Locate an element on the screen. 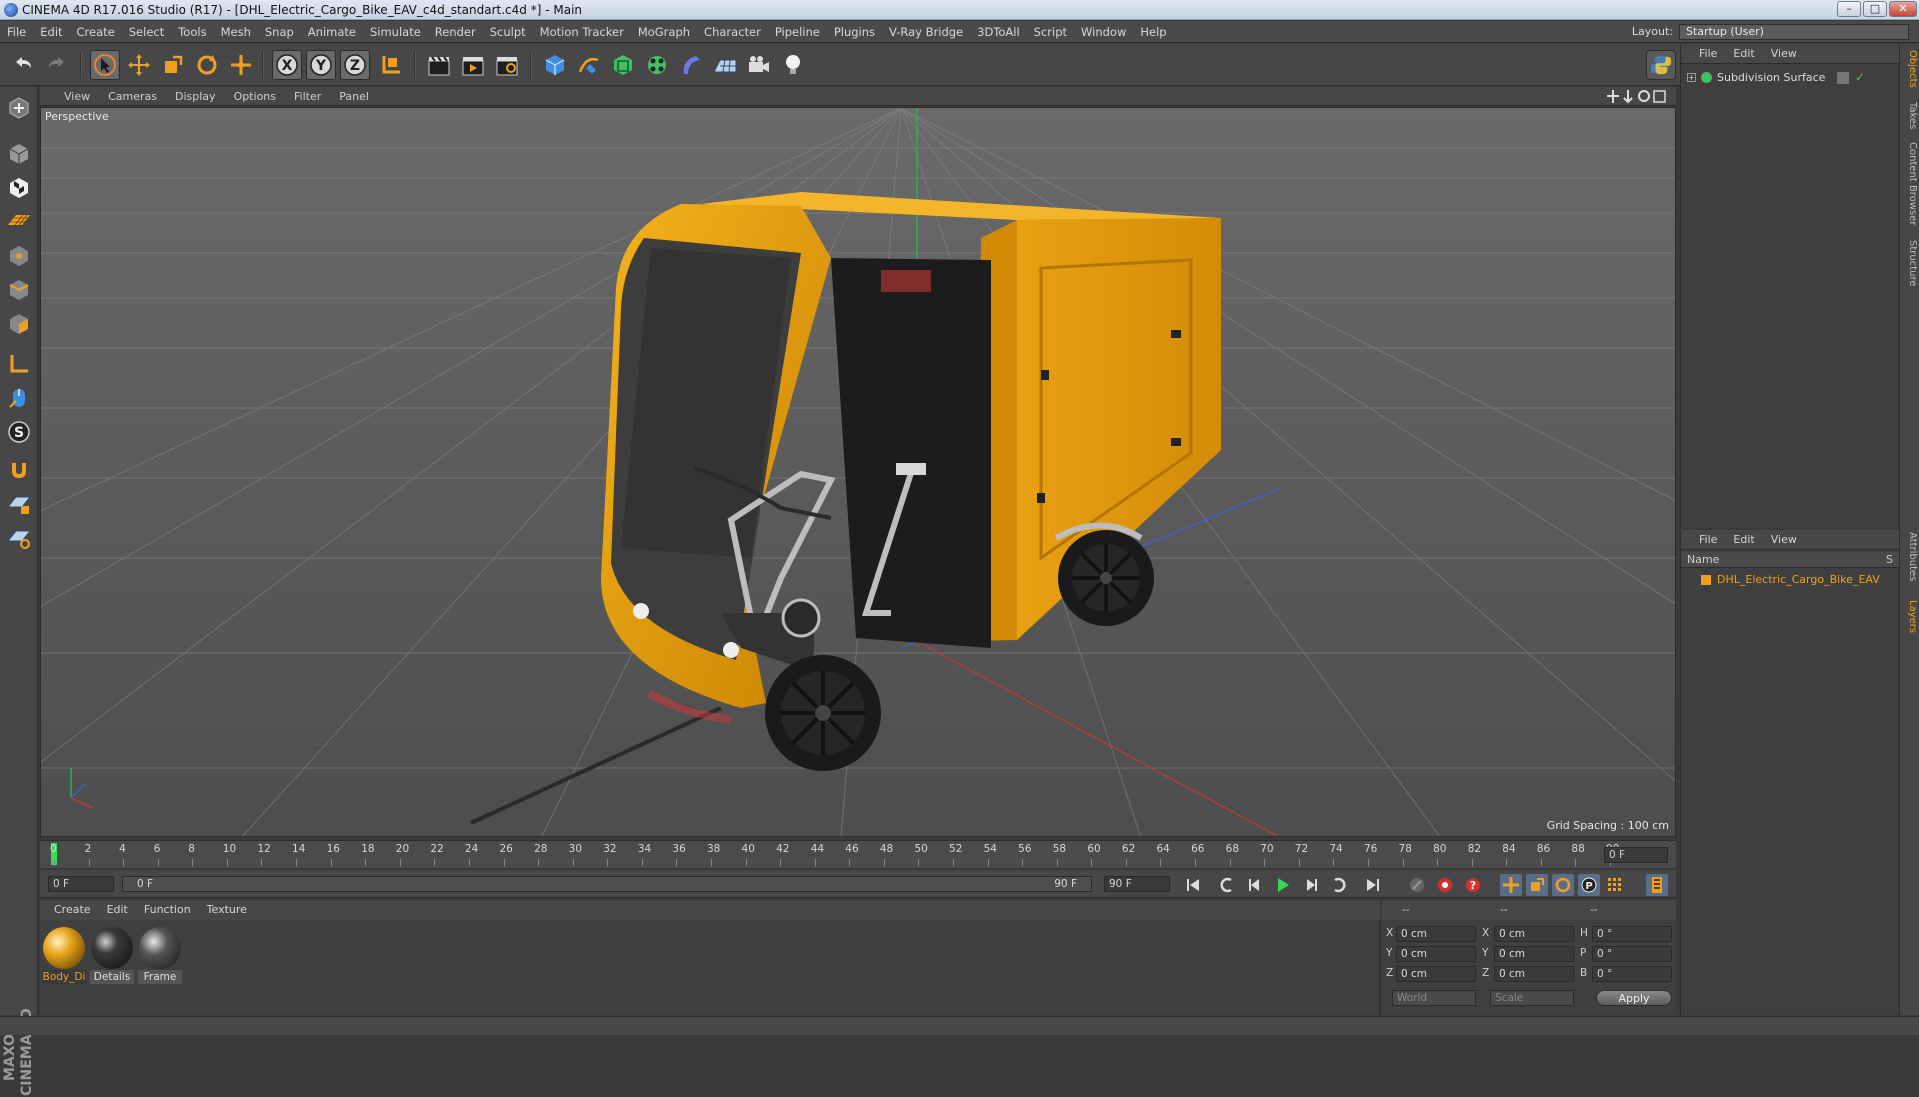 This screenshot has width=1919, height=1097. apply-button: Apply is located at coordinates (1634, 998).